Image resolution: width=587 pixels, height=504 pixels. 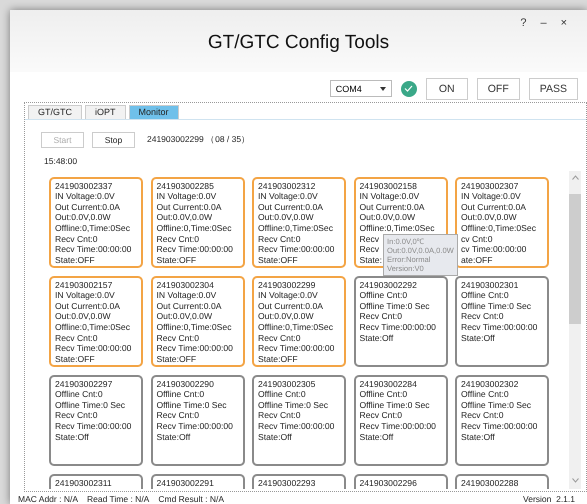 What do you see at coordinates (447, 89) in the screenshot?
I see `toolbar-button: ON` at bounding box center [447, 89].